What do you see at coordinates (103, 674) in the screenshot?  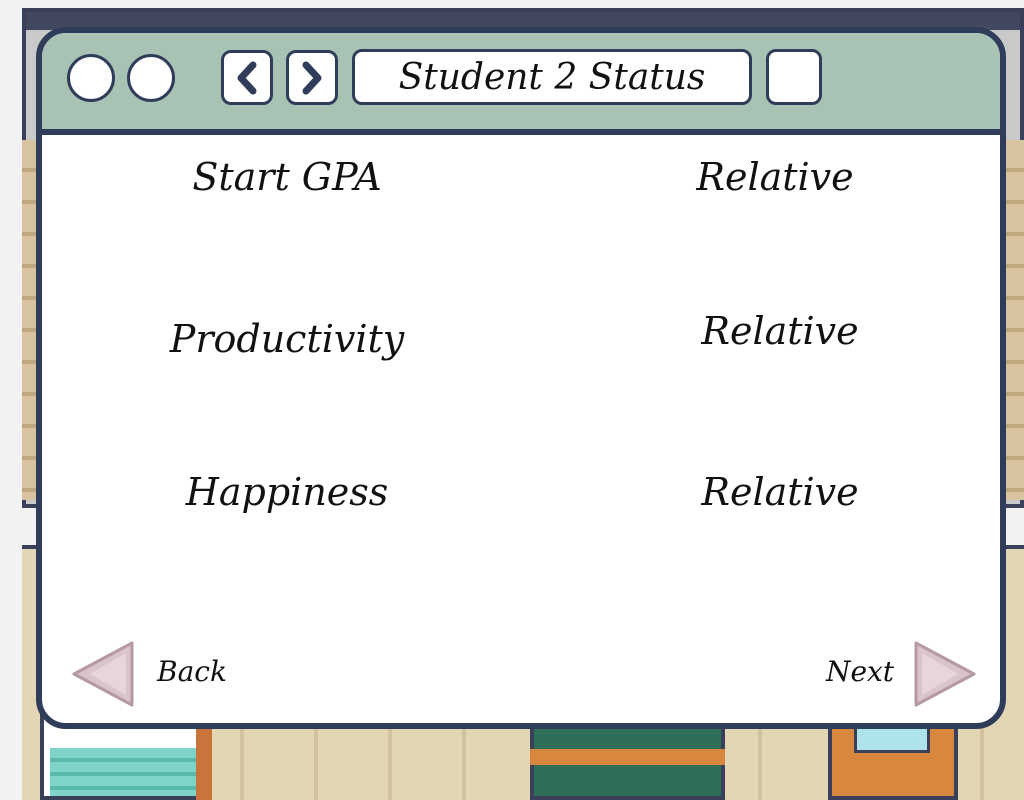 I see `triangle-left-icon` at bounding box center [103, 674].